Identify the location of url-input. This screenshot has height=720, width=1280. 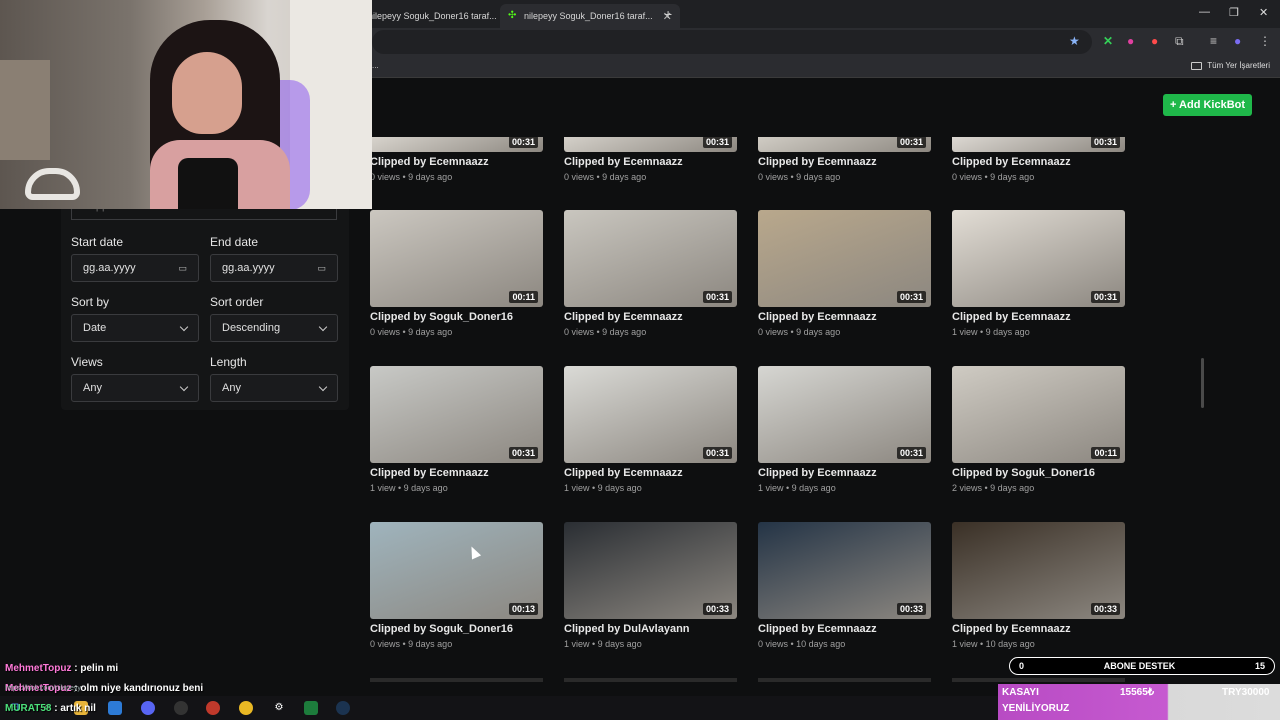
(732, 42).